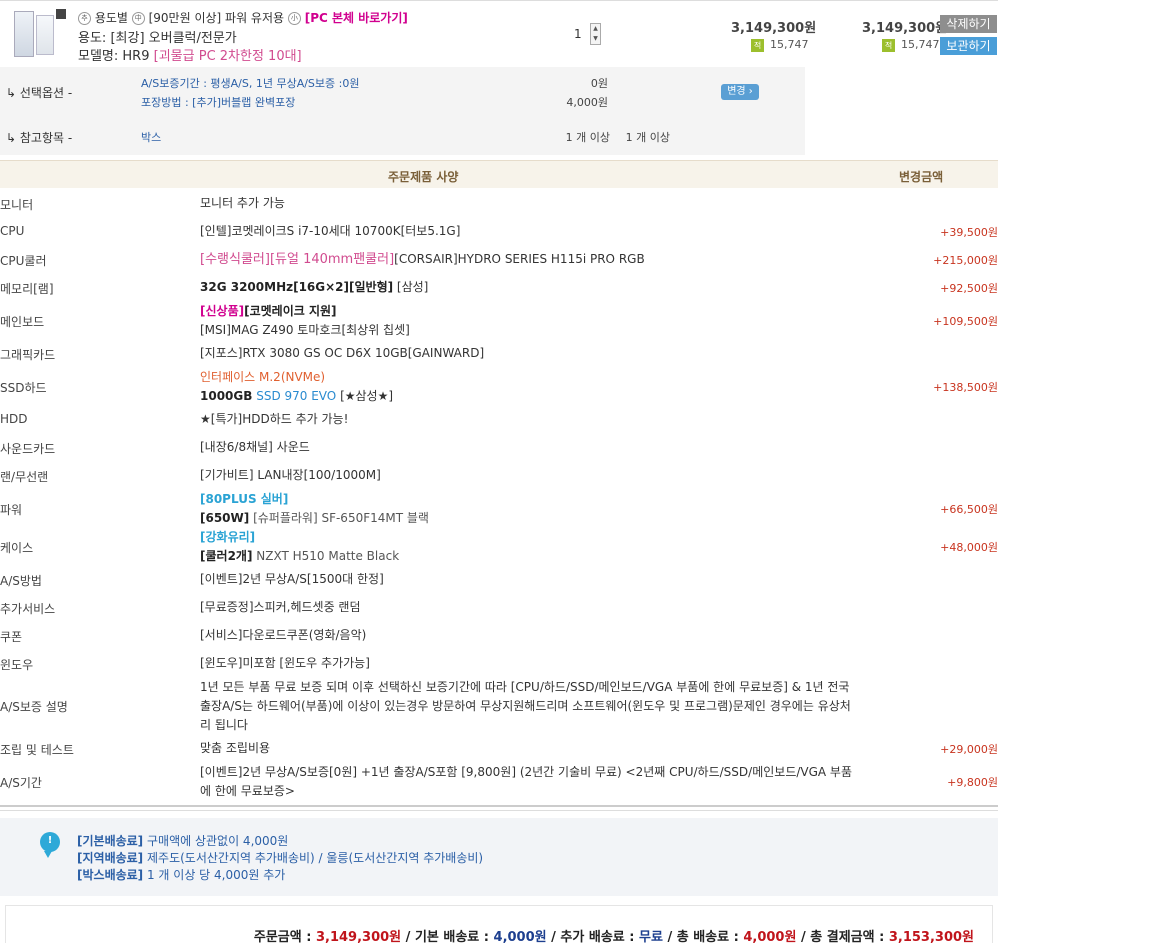  Describe the element at coordinates (530, 447) in the screenshot. I see `spec-value-line: [내장6/8채널] 사운드` at that location.